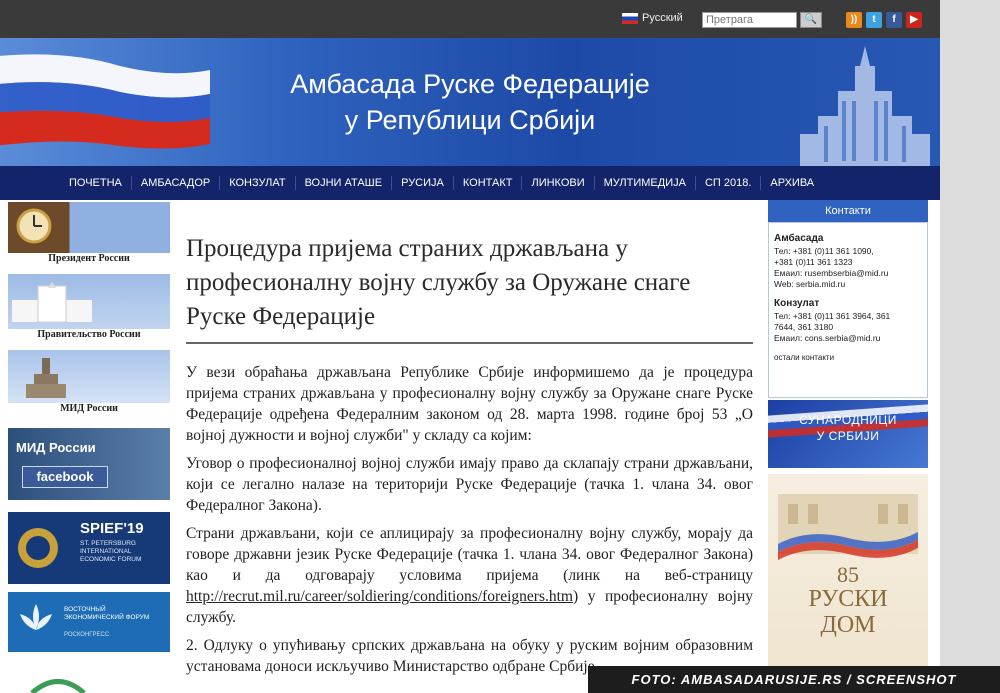  What do you see at coordinates (89, 408) in the screenshot?
I see `mfa-caption: МИД России` at bounding box center [89, 408].